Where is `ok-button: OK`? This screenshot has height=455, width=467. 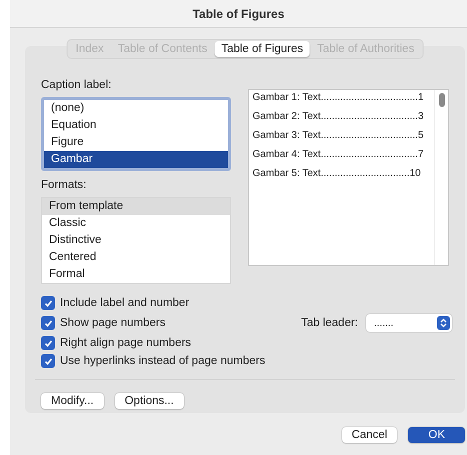 ok-button: OK is located at coordinates (436, 435).